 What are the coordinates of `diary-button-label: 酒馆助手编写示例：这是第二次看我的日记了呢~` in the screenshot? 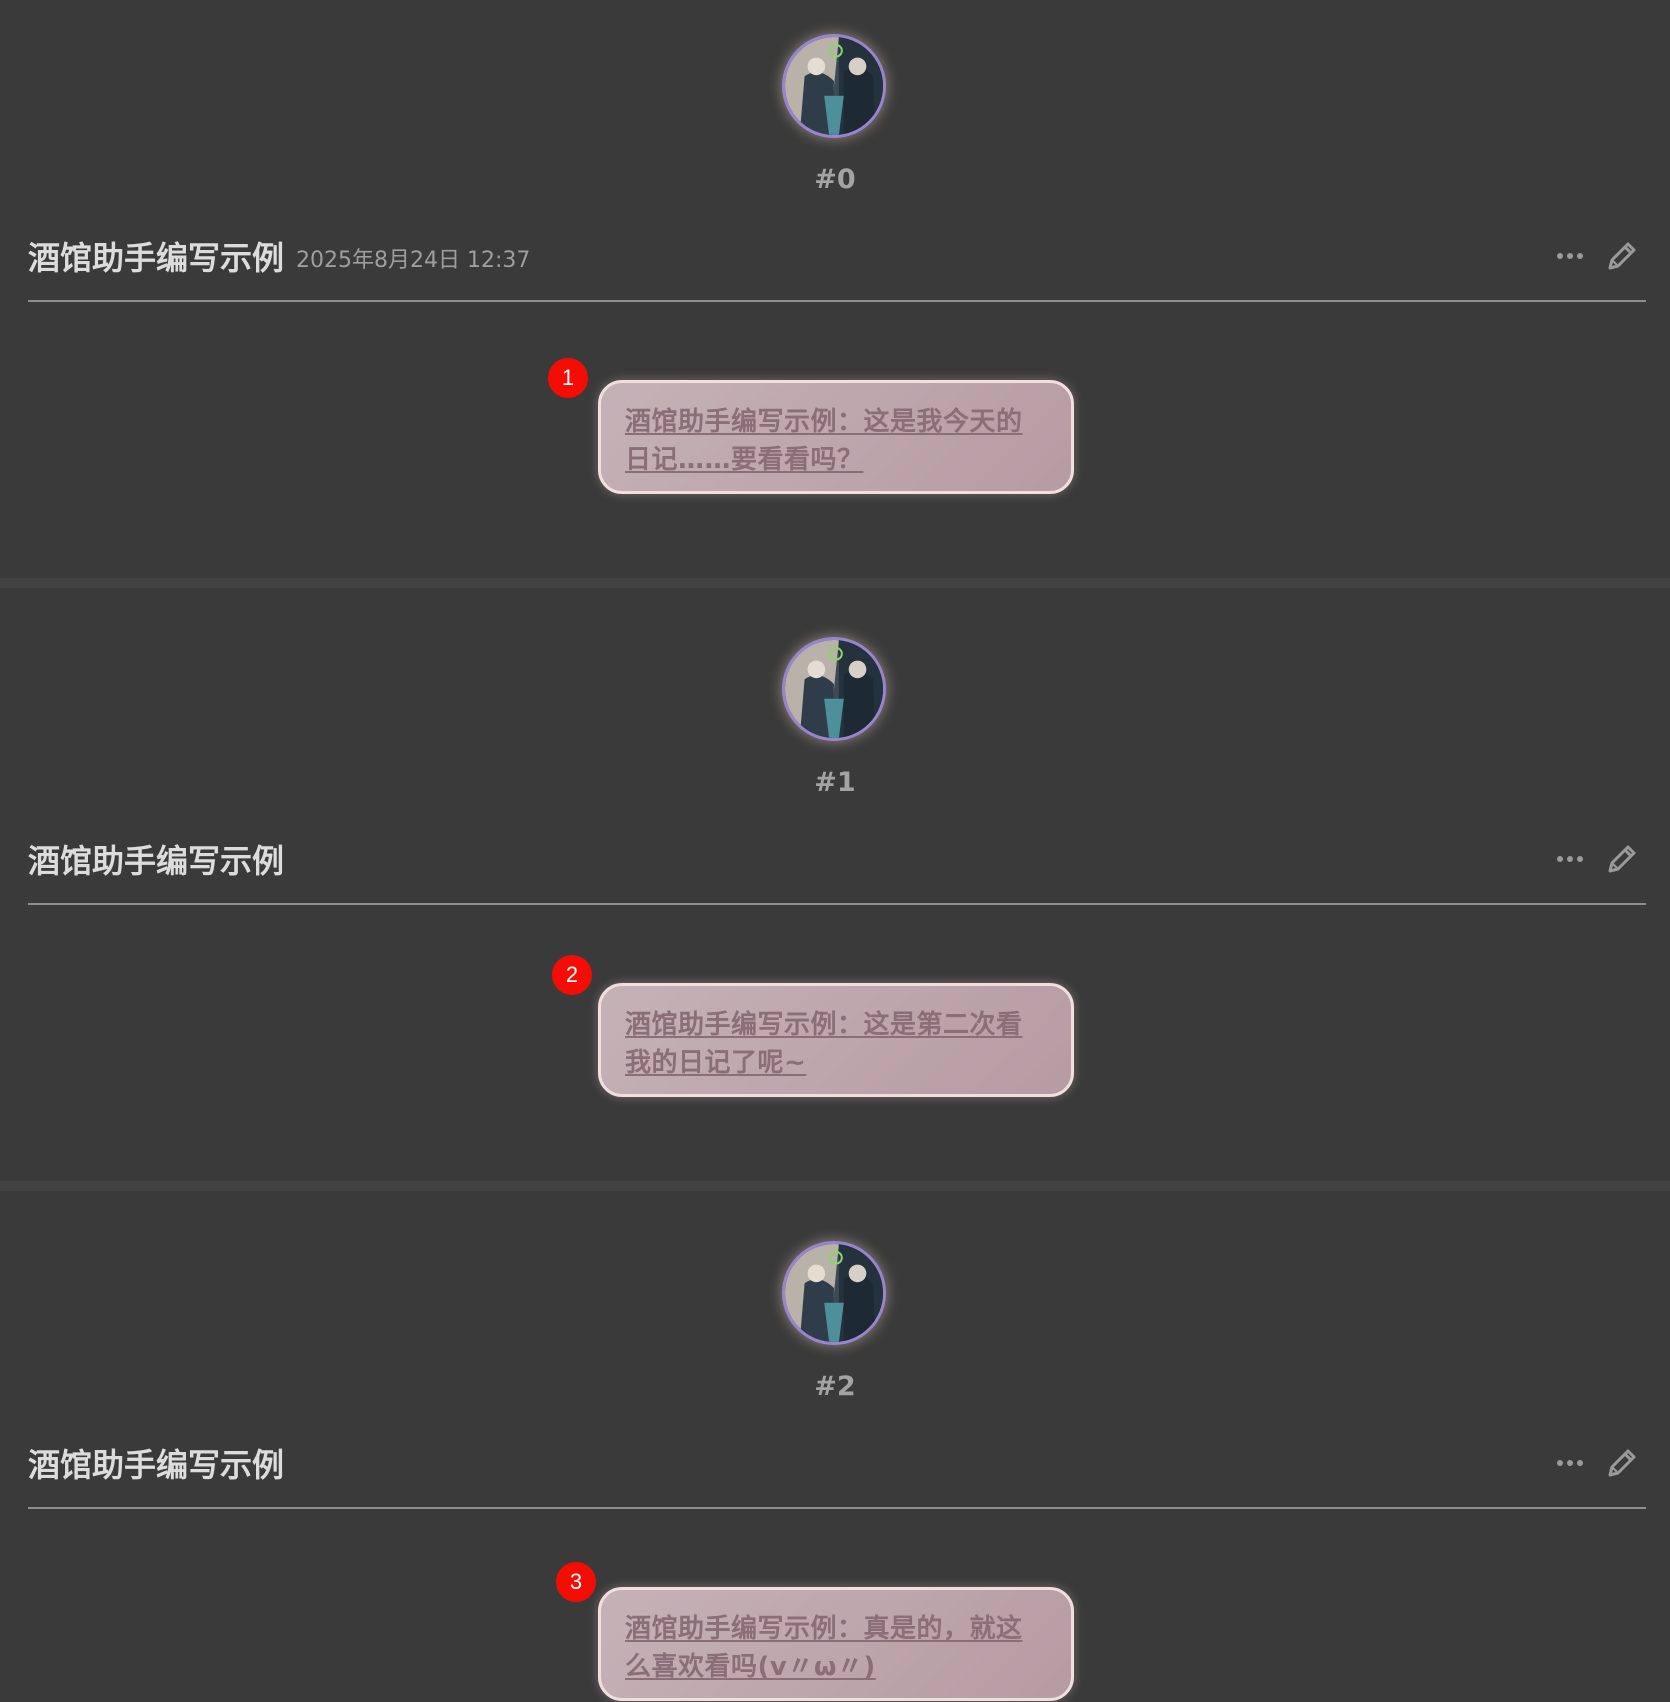 It's located at (824, 1044).